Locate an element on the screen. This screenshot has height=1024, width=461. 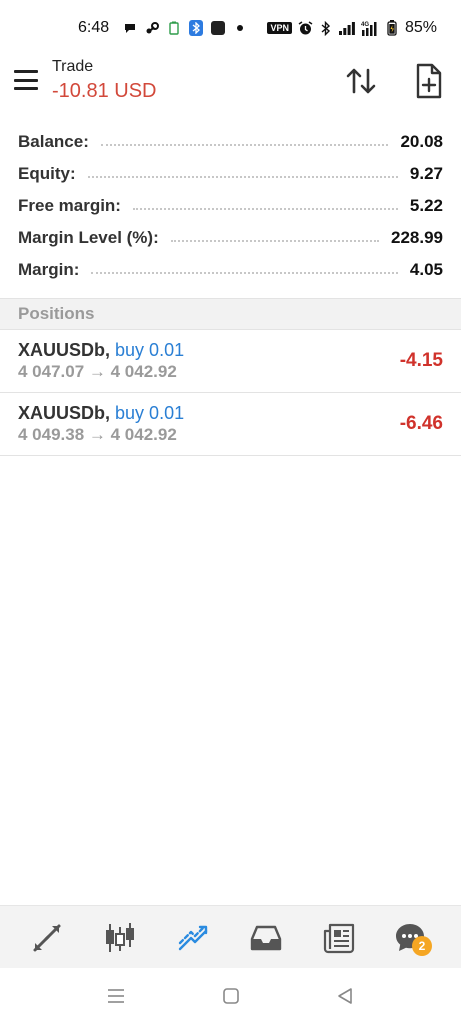
new-order-button is located at coordinates (428, 81).